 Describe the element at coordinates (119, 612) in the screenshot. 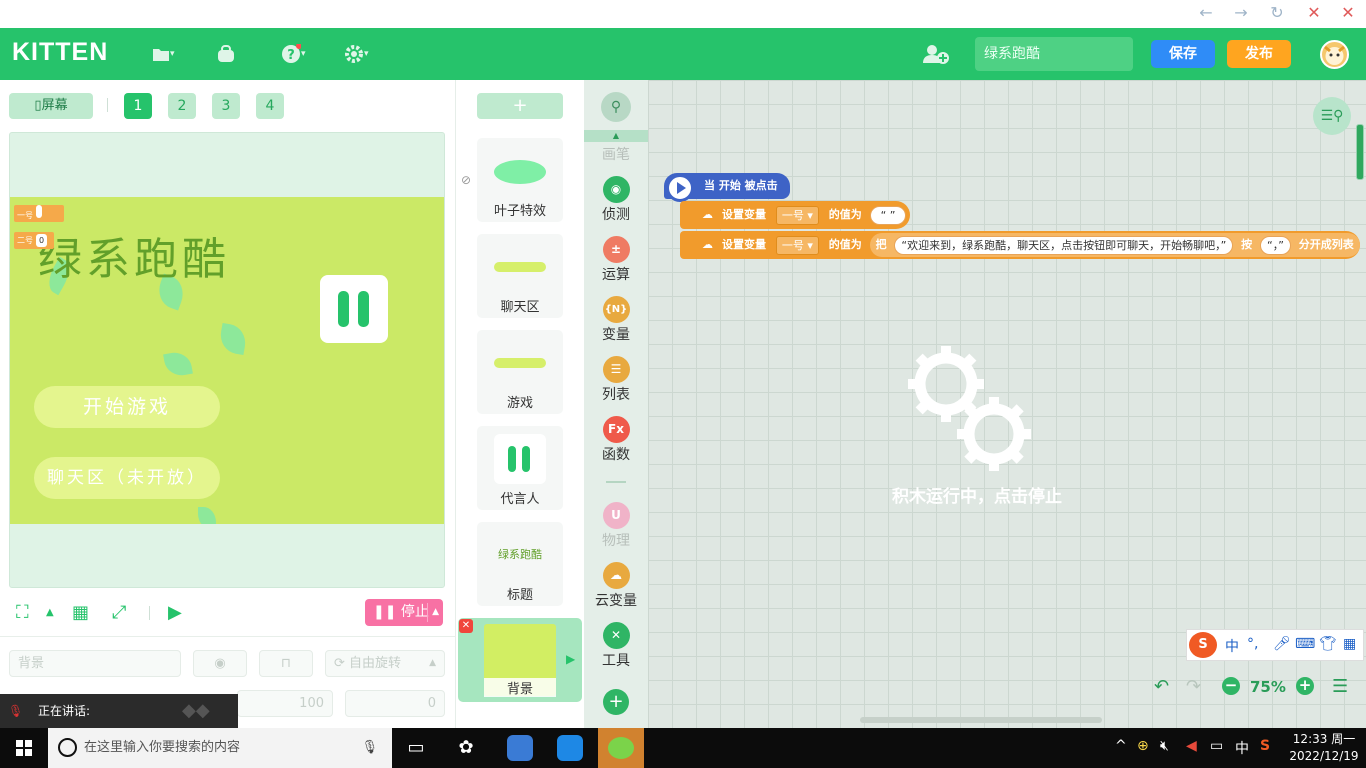

I see `expand-icon: ⤢` at that location.